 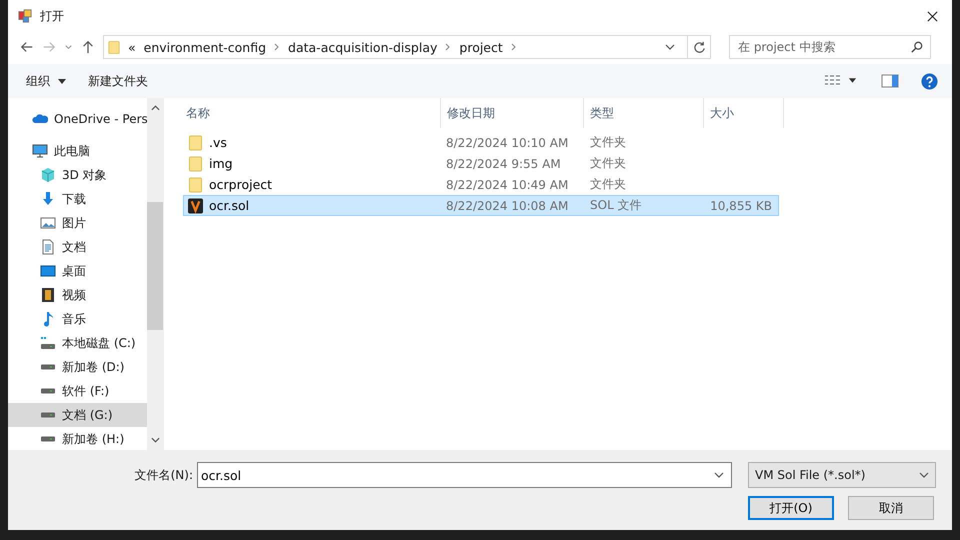 I want to click on close-icon, so click(x=932, y=16).